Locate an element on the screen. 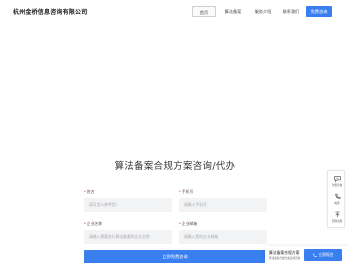  side-item-consult: 免费咨询 is located at coordinates (337, 181).